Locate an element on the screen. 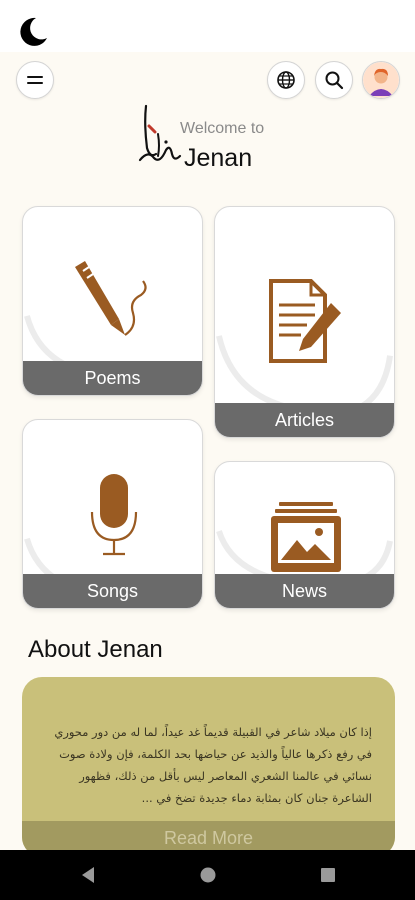  top-bar is located at coordinates (207, 80).